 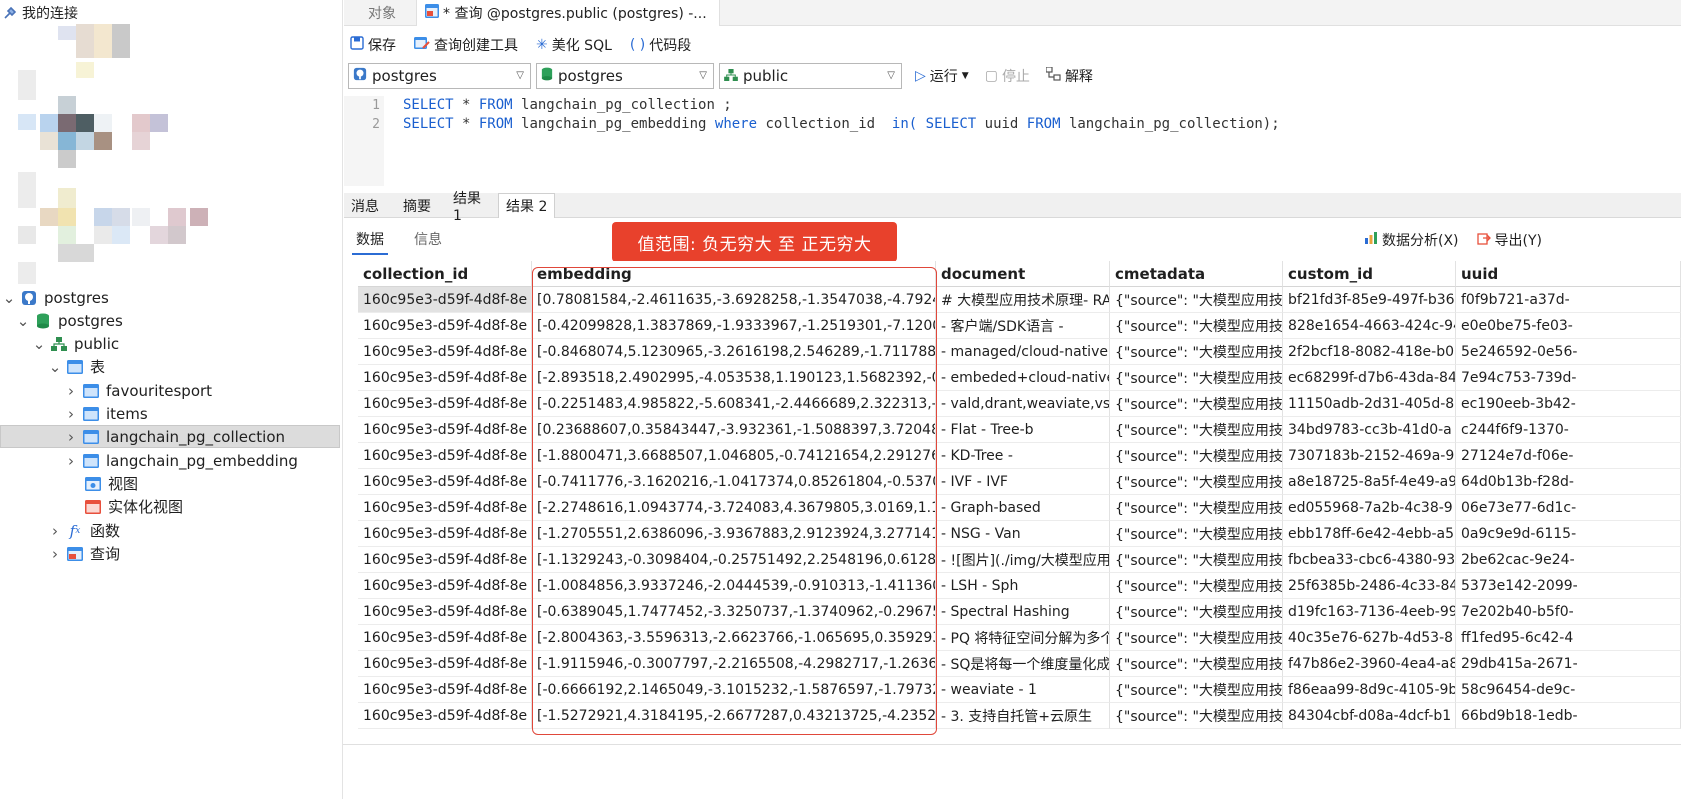 I want to click on code-snippet-button: ( ) 代码段, so click(x=660, y=45).